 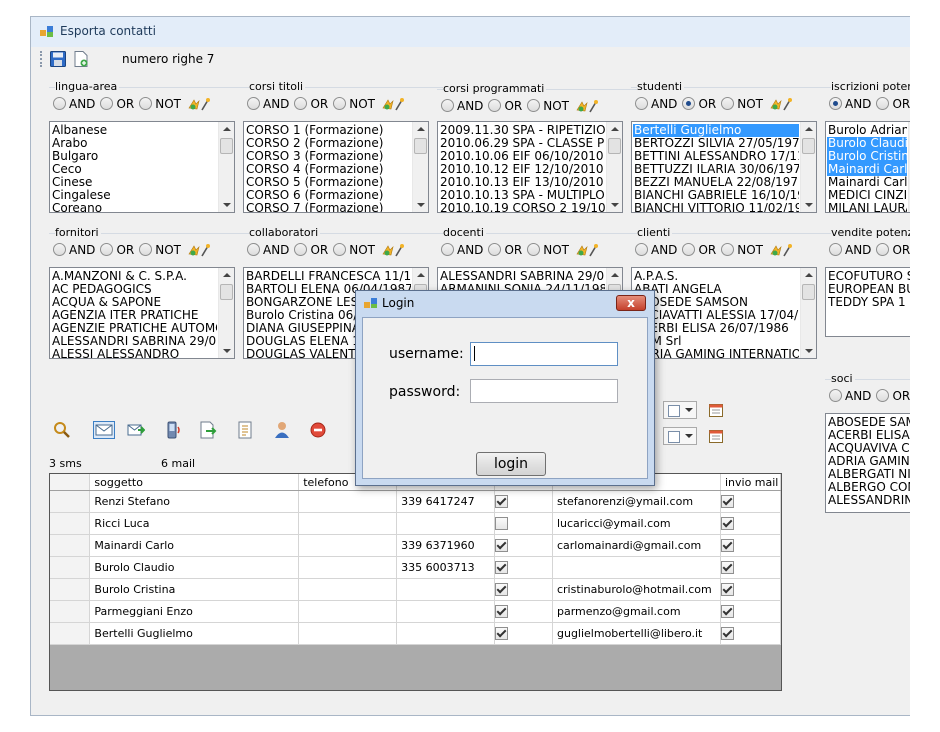 I want to click on list-item: Cinese, so click(x=134, y=182).